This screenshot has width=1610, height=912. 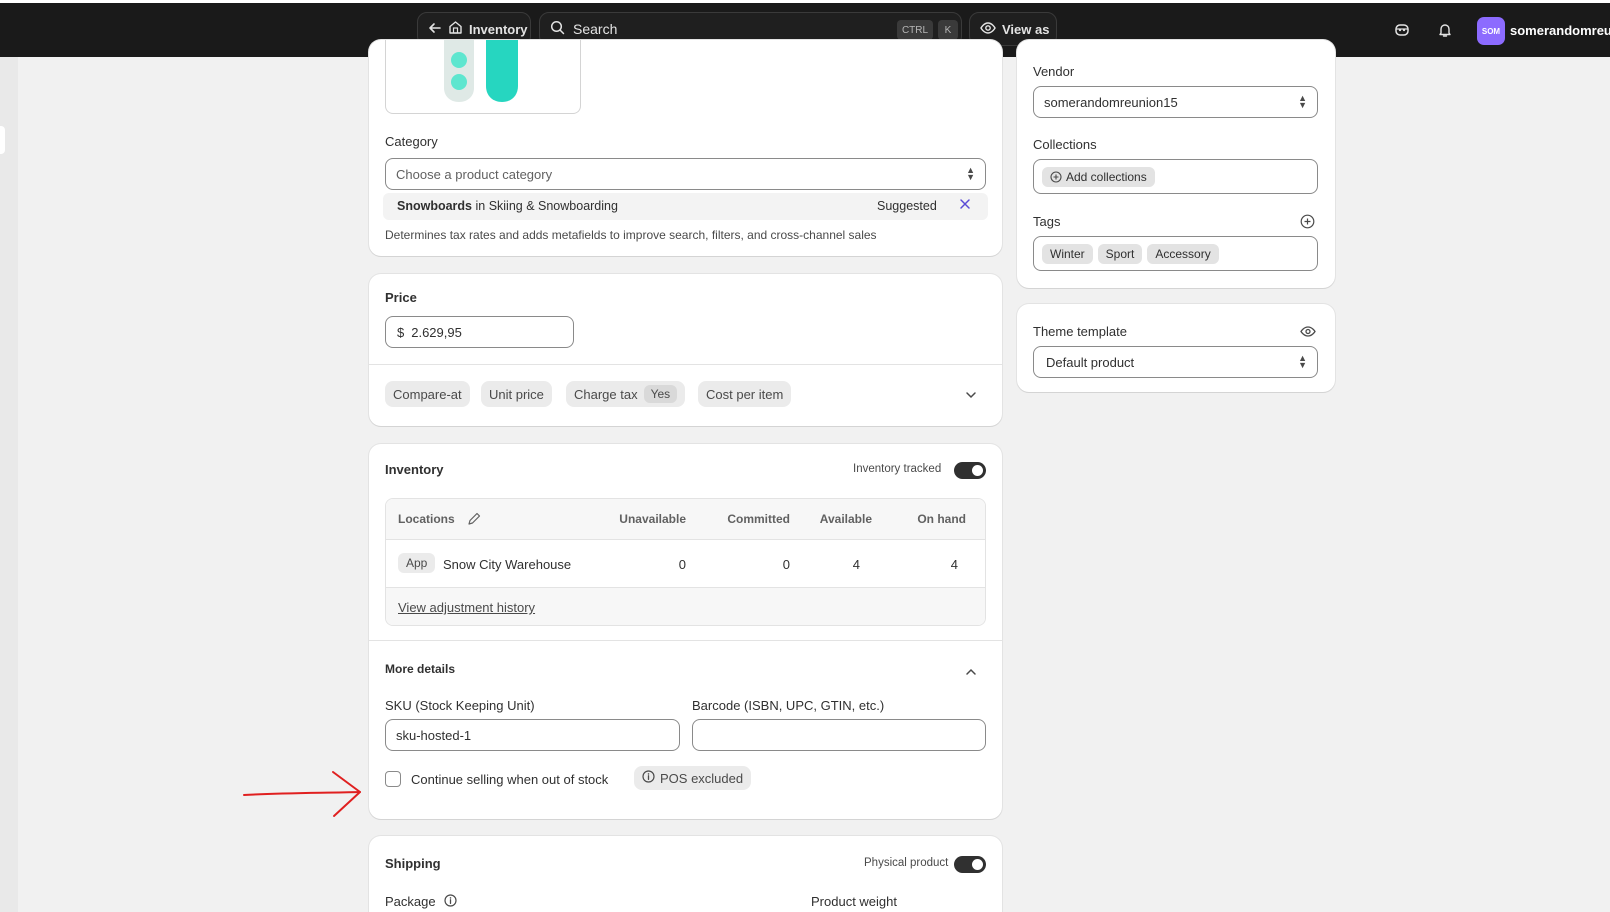 I want to click on product-image, so click(x=481, y=71).